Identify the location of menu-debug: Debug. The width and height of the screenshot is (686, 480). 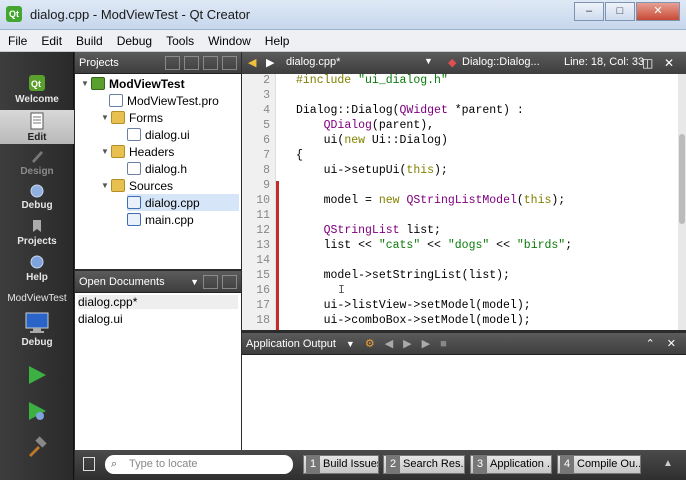
(134, 41).